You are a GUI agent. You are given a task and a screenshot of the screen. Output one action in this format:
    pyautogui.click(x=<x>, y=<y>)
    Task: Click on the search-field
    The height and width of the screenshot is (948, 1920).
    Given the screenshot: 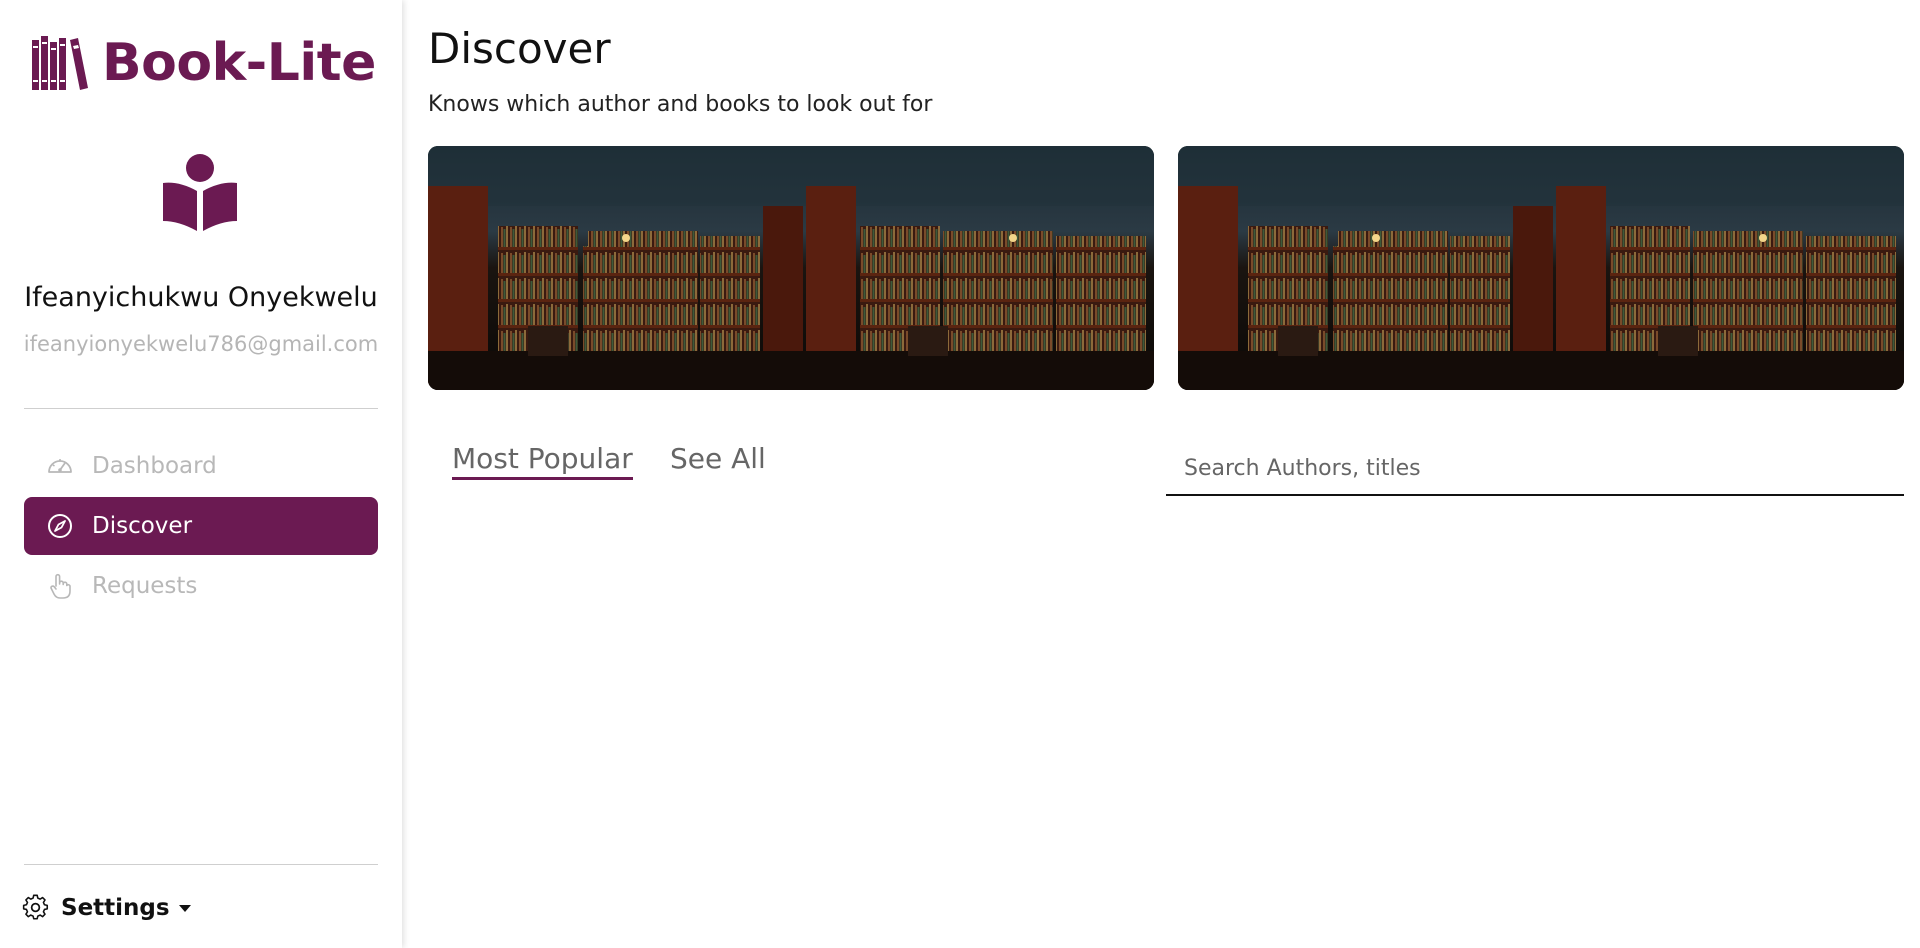 What is the action you would take?
    pyautogui.click(x=1535, y=471)
    